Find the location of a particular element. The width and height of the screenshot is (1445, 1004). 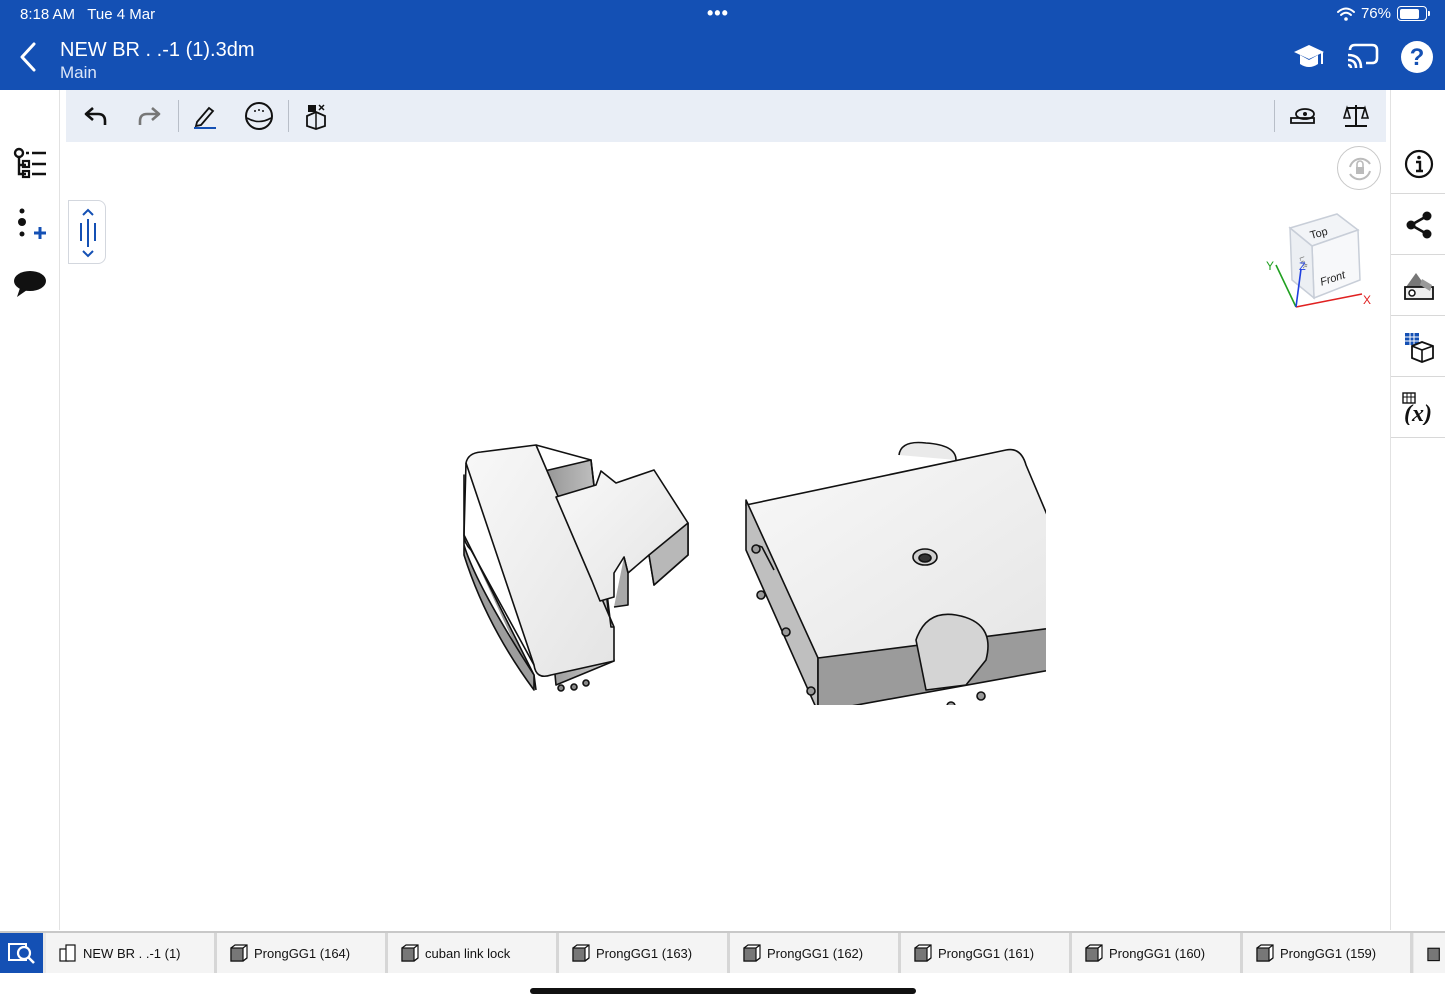

appearance-icon is located at coordinates (1418, 286).